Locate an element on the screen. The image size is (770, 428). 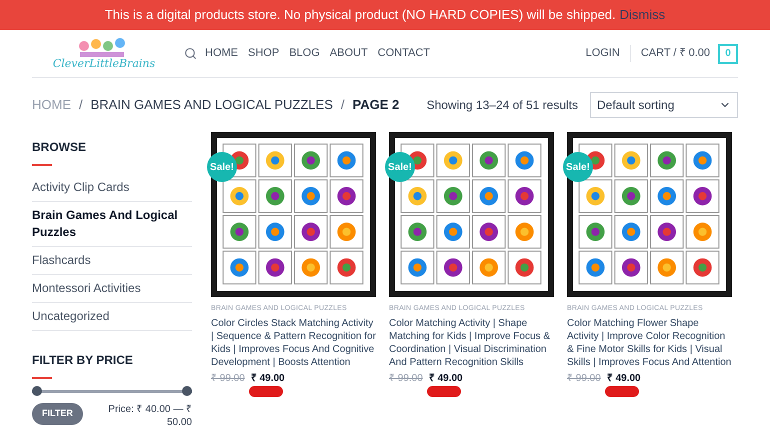
category-link: Montessori Activities is located at coordinates (112, 289).